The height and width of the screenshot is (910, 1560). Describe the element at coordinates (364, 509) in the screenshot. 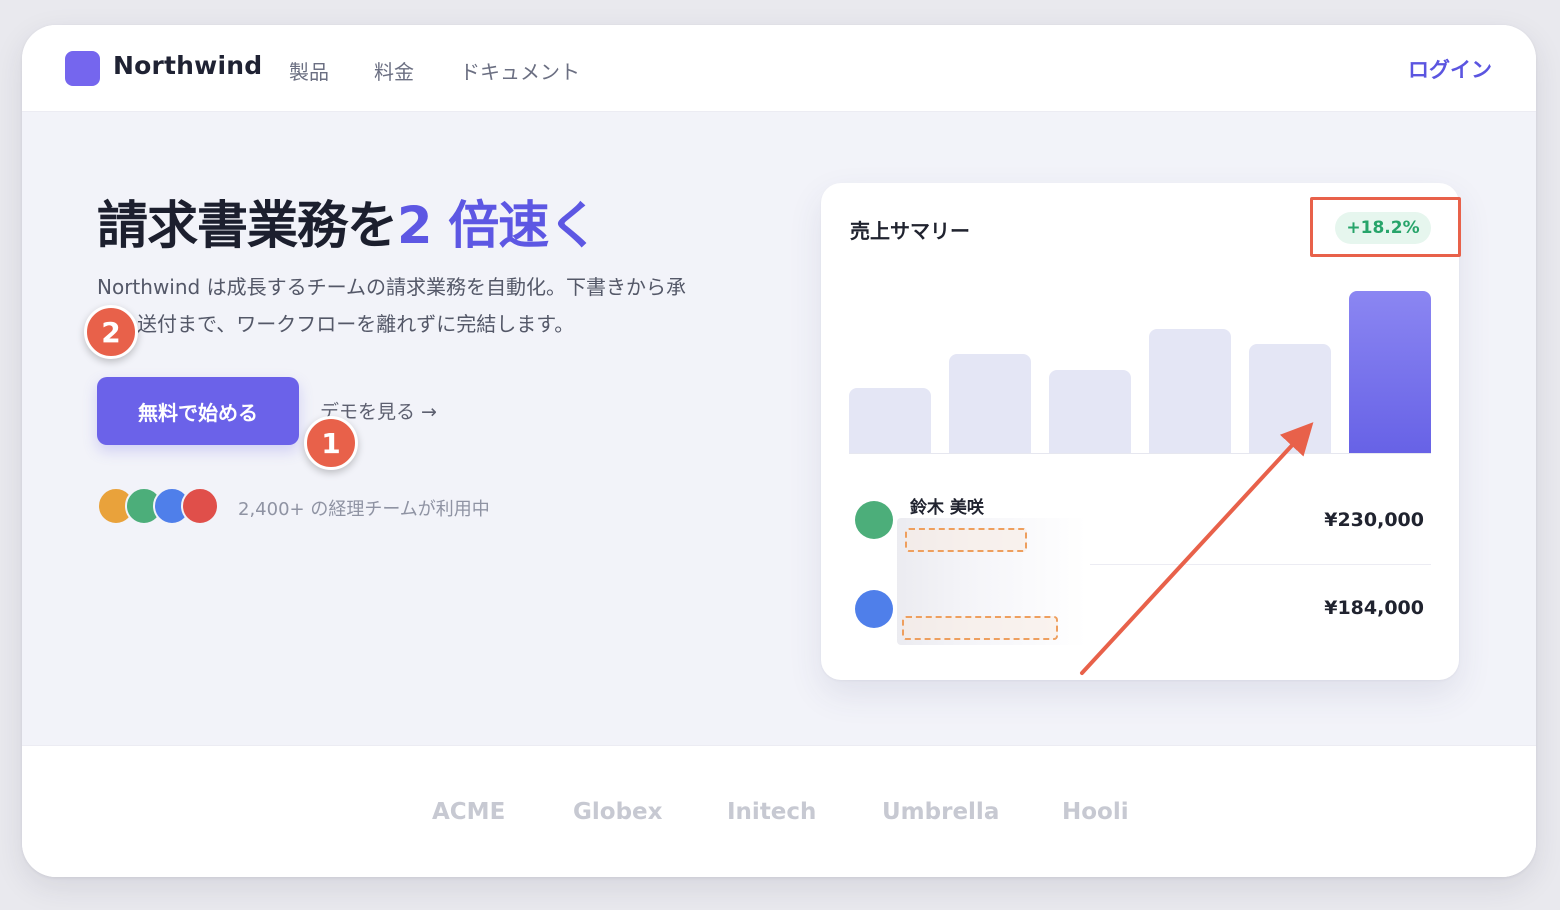

I see `social-proof-text: 2,400+ の経理チームが利用中` at that location.